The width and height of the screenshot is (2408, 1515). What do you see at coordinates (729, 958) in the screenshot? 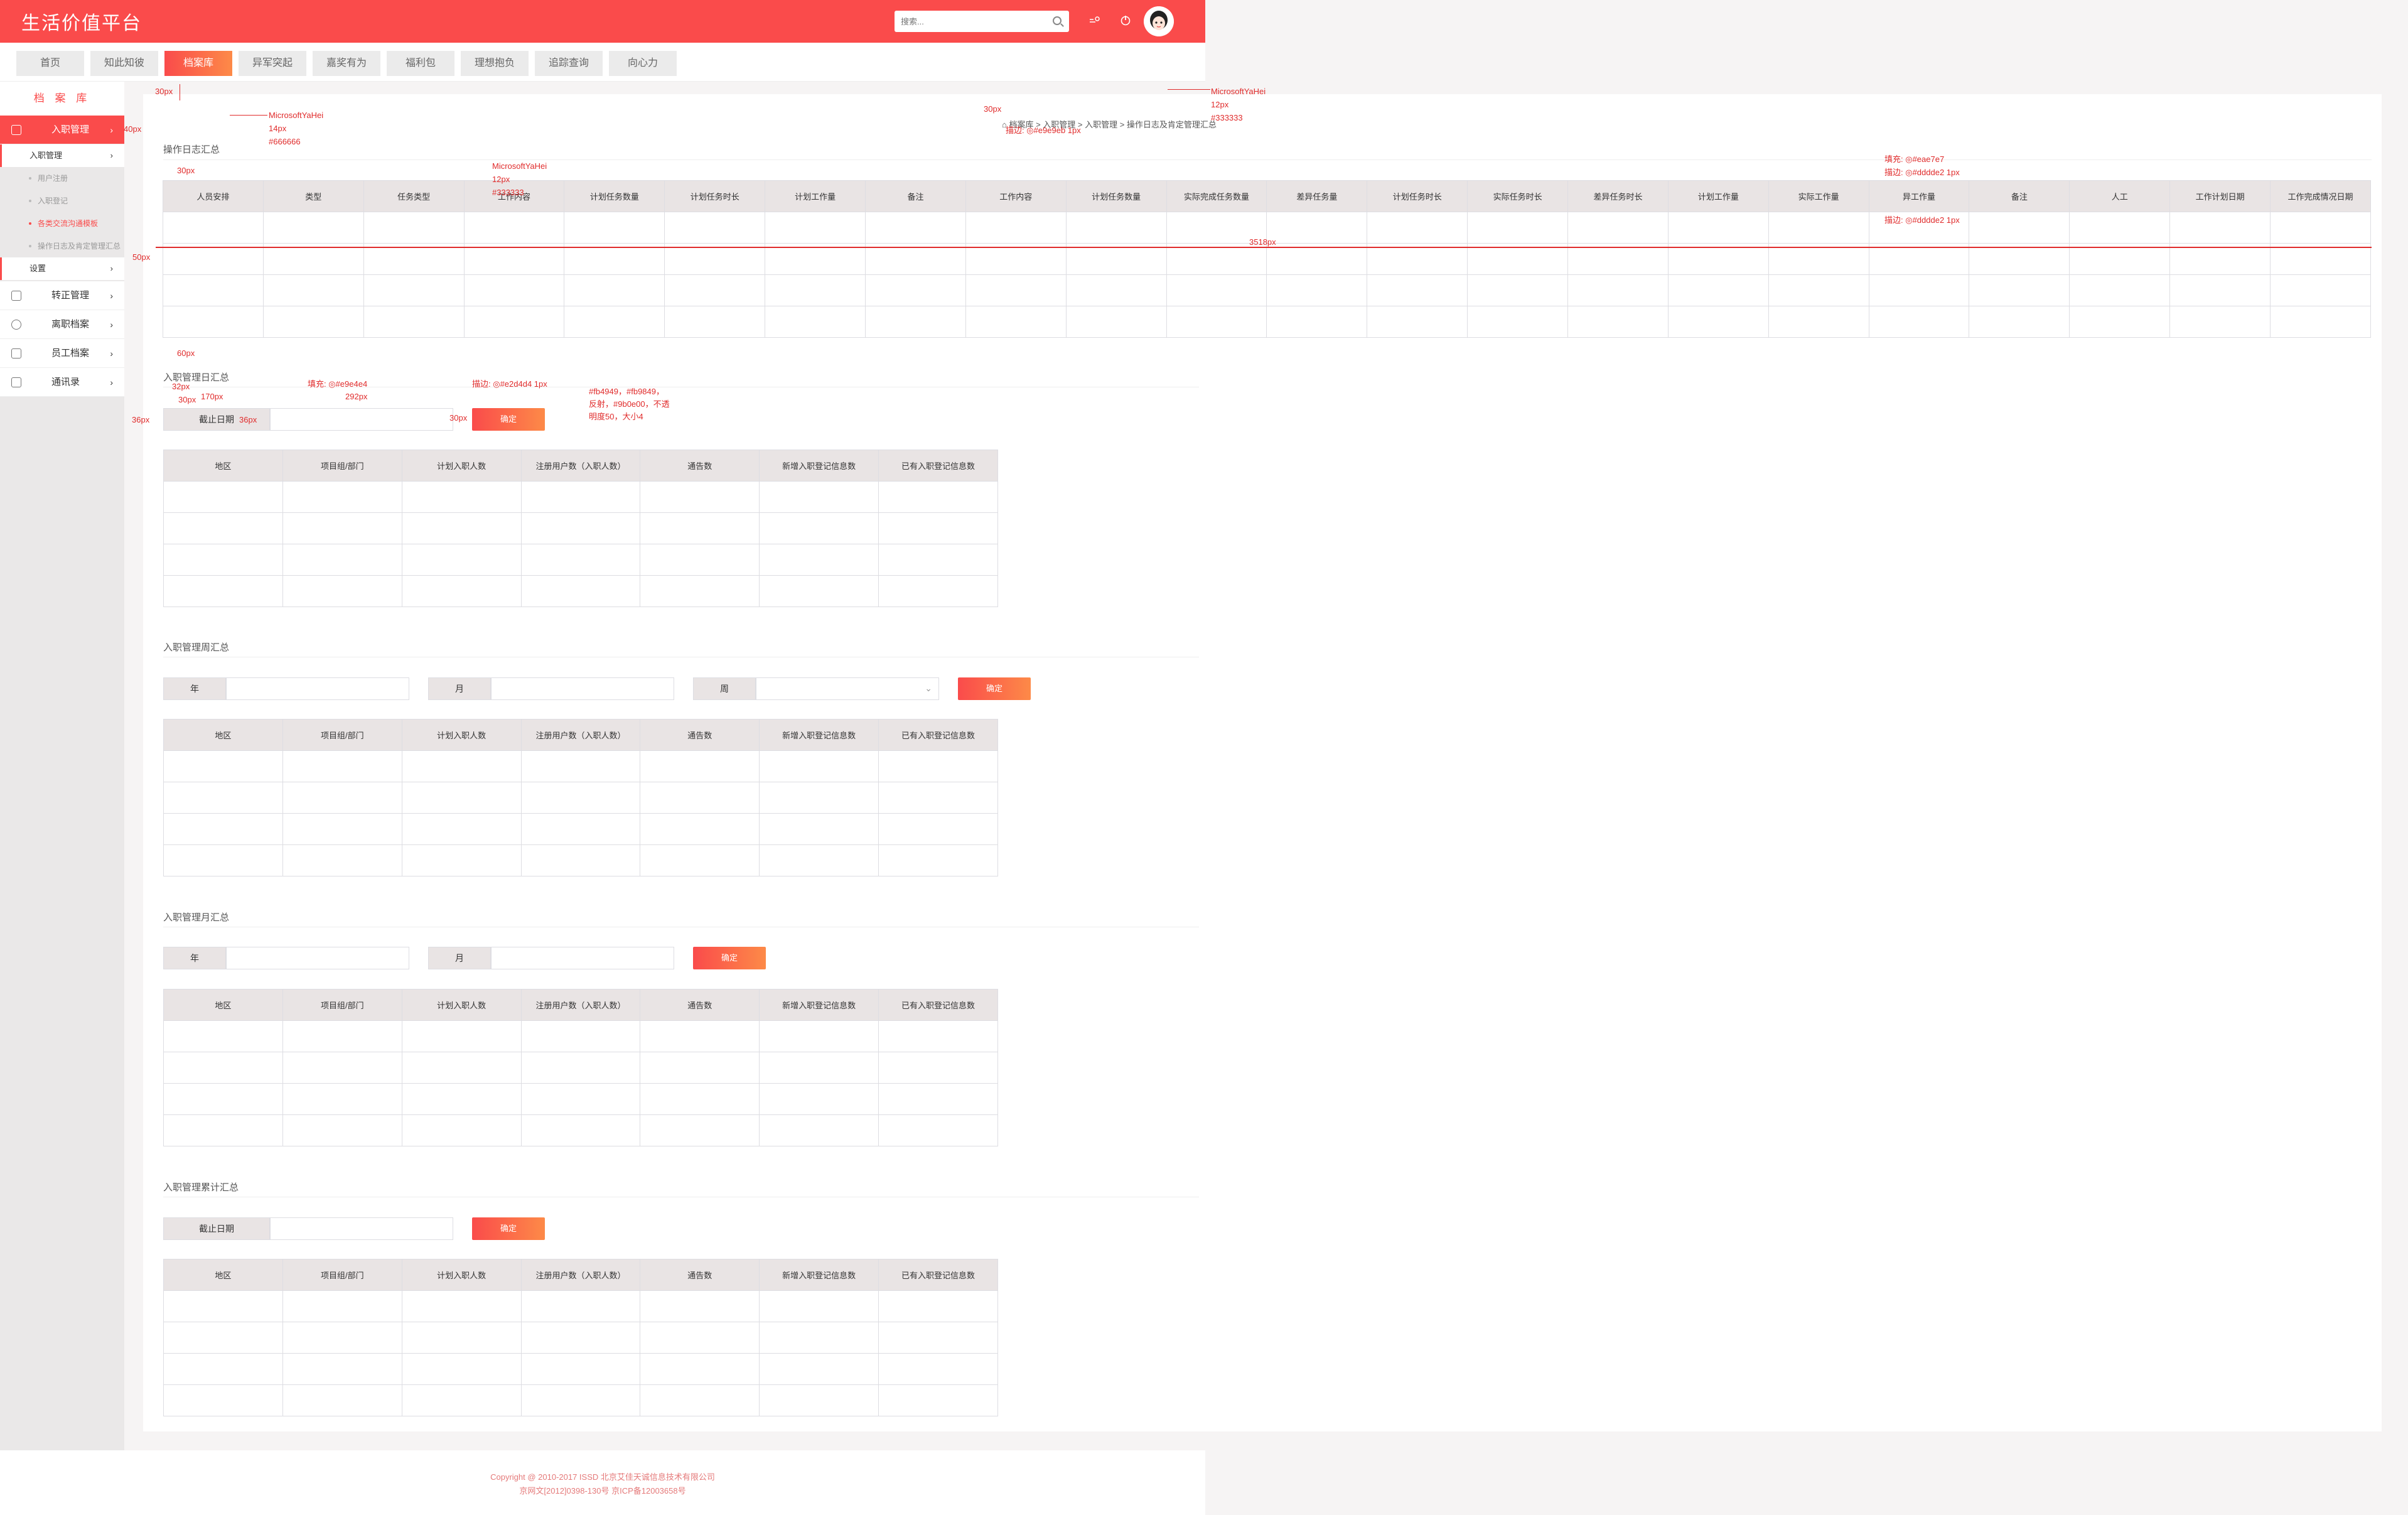
I see `monthly-confirm-button: 确定` at bounding box center [729, 958].